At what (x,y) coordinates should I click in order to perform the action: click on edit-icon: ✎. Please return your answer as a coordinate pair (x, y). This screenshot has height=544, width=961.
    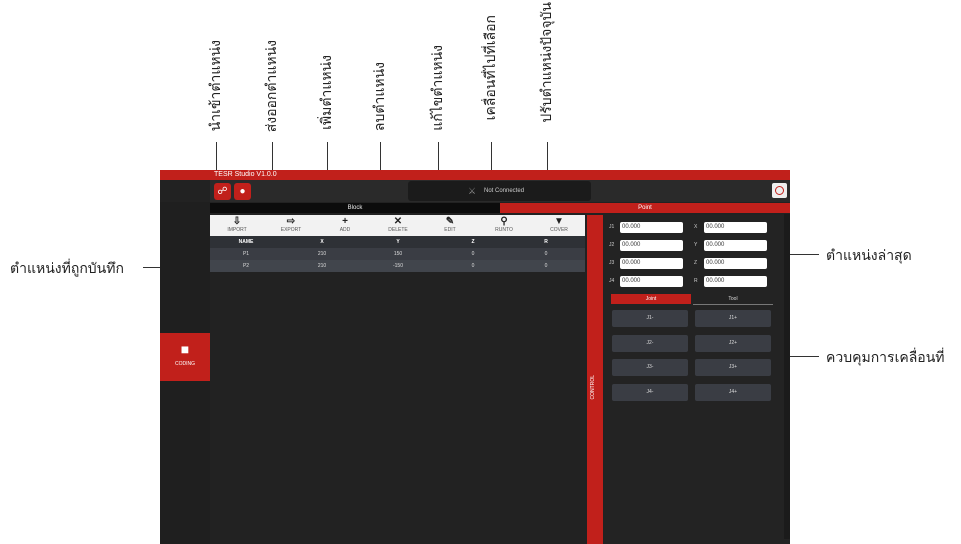
    Looking at the image, I should click on (450, 221).